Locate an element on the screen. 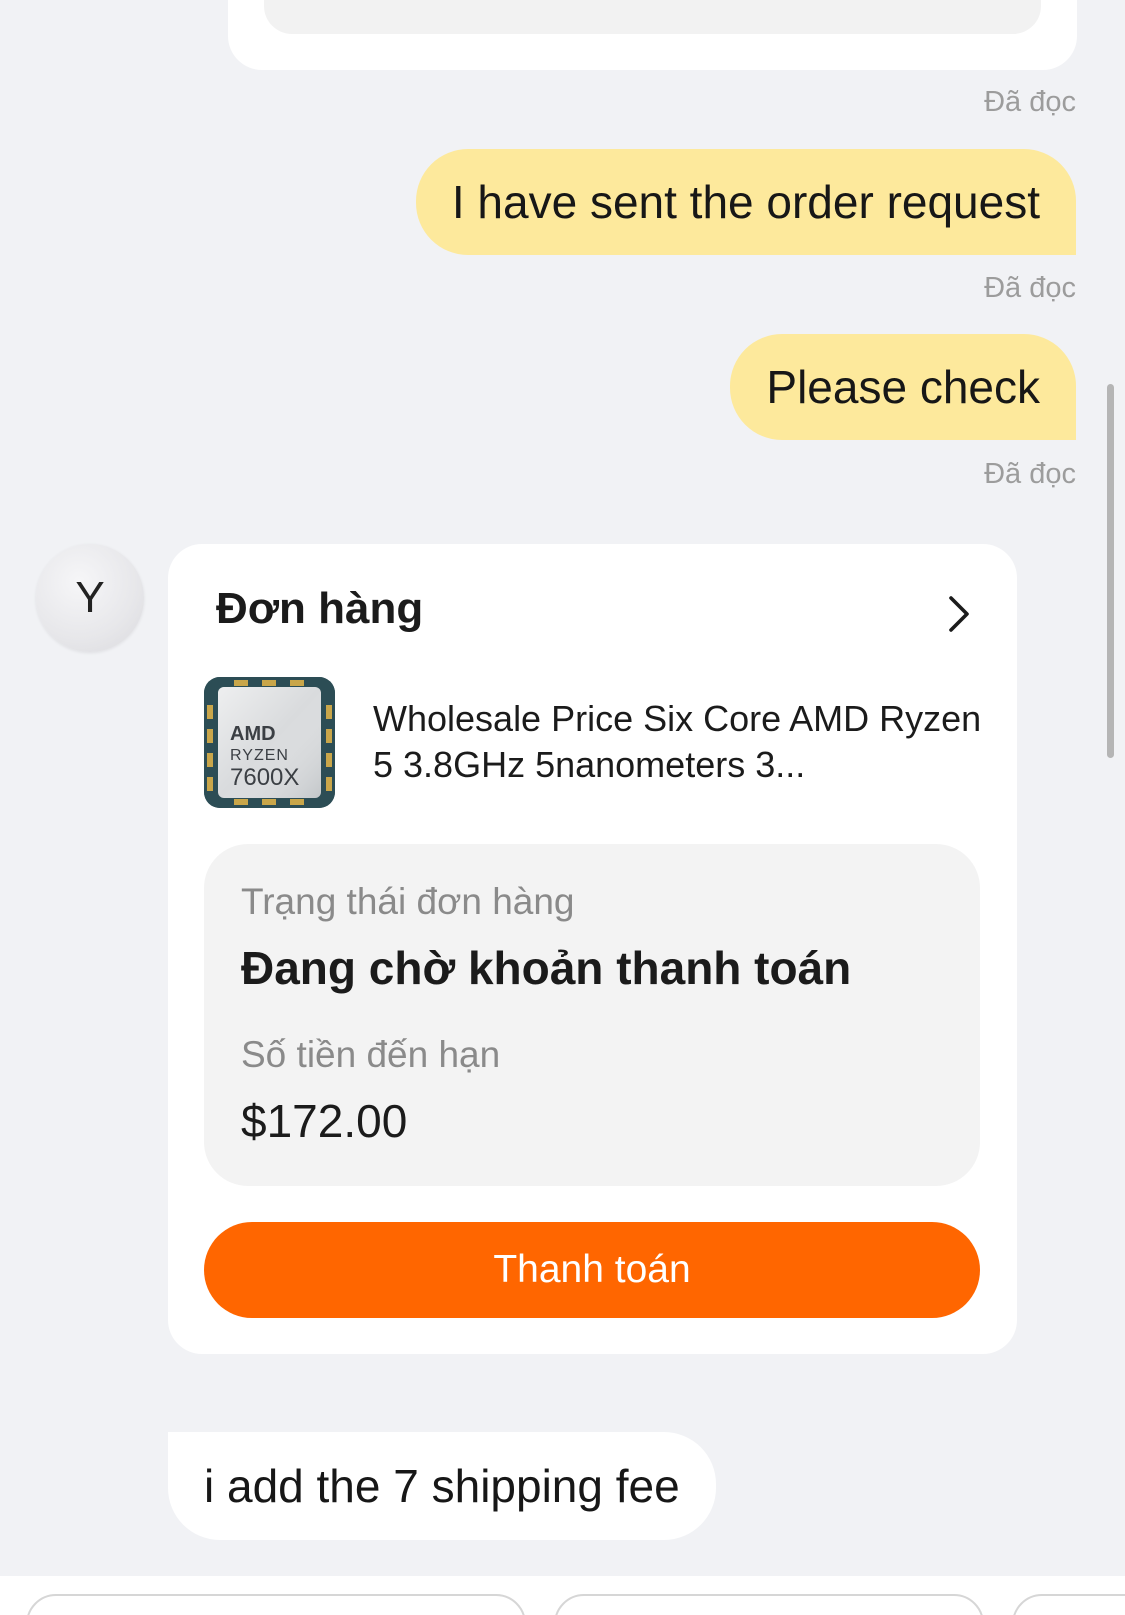  amount-due-value: $172.00 is located at coordinates (324, 1121).